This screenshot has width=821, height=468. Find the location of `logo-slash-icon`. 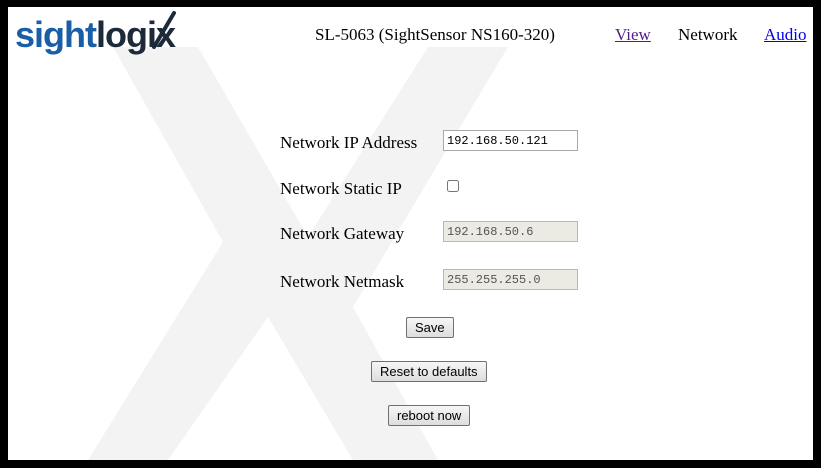

logo-slash-icon is located at coordinates (164, 30).